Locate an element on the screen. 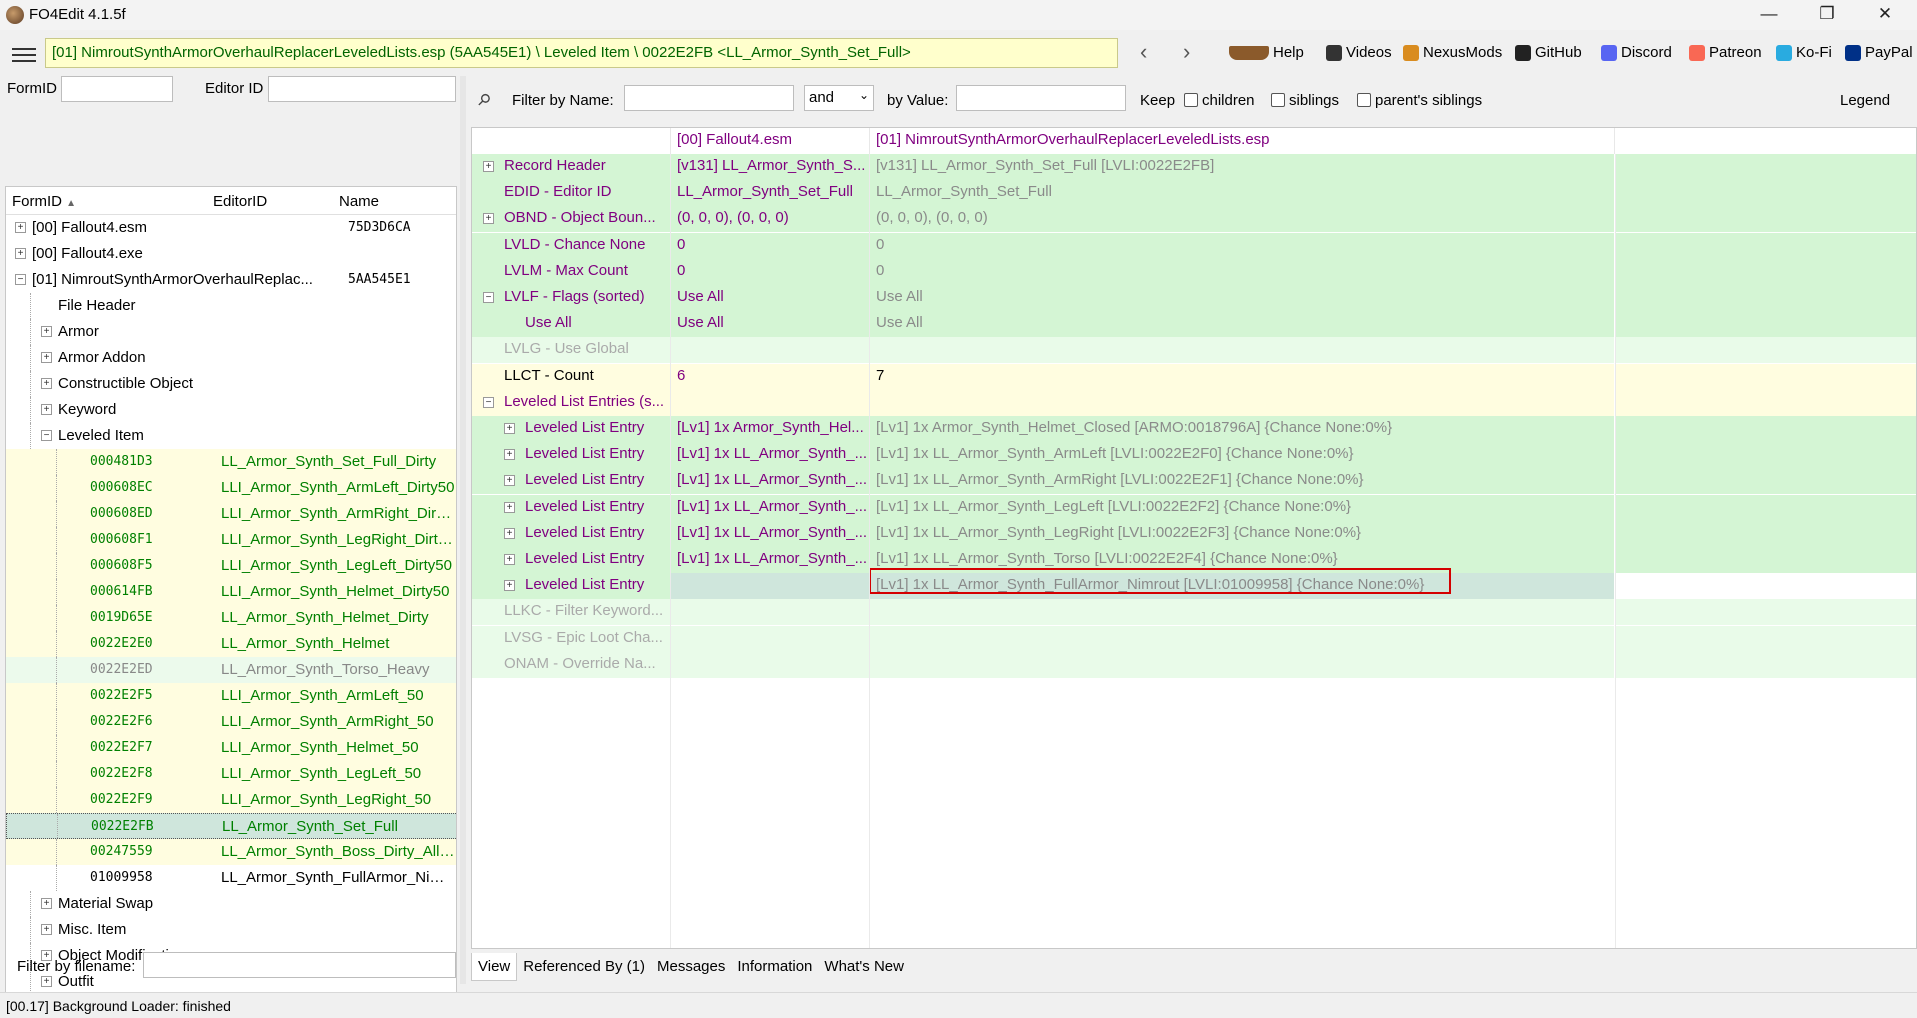  keep-children-checkbox: children is located at coordinates (1219, 100).